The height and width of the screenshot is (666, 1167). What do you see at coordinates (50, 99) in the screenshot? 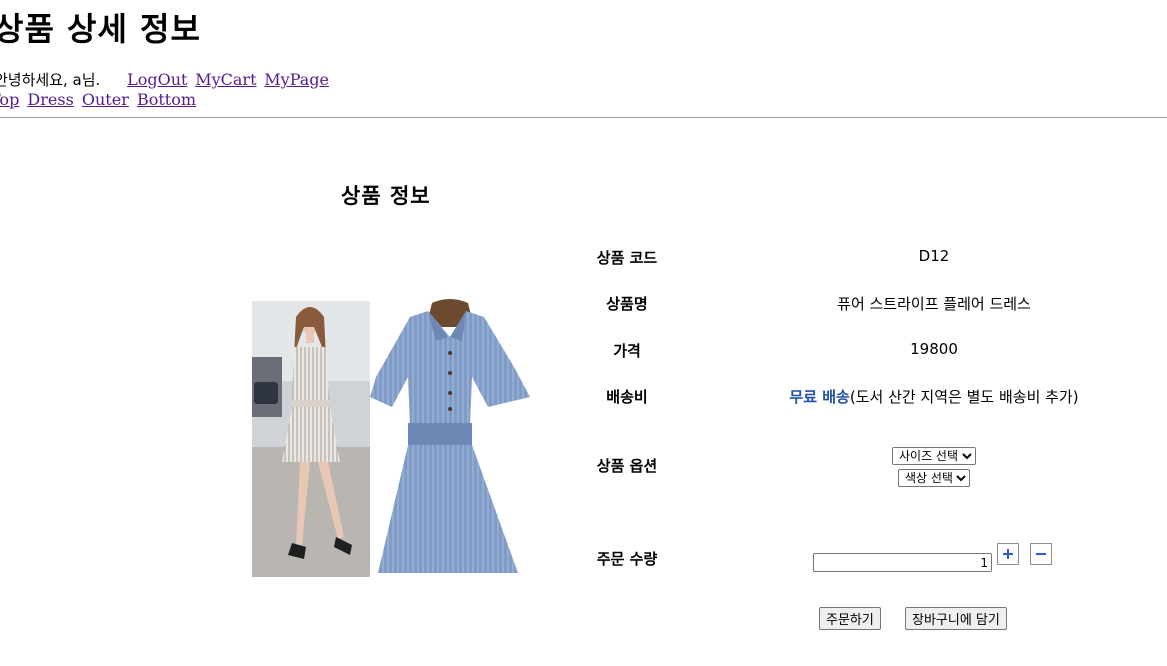
I see `category-dress-link: Dress` at bounding box center [50, 99].